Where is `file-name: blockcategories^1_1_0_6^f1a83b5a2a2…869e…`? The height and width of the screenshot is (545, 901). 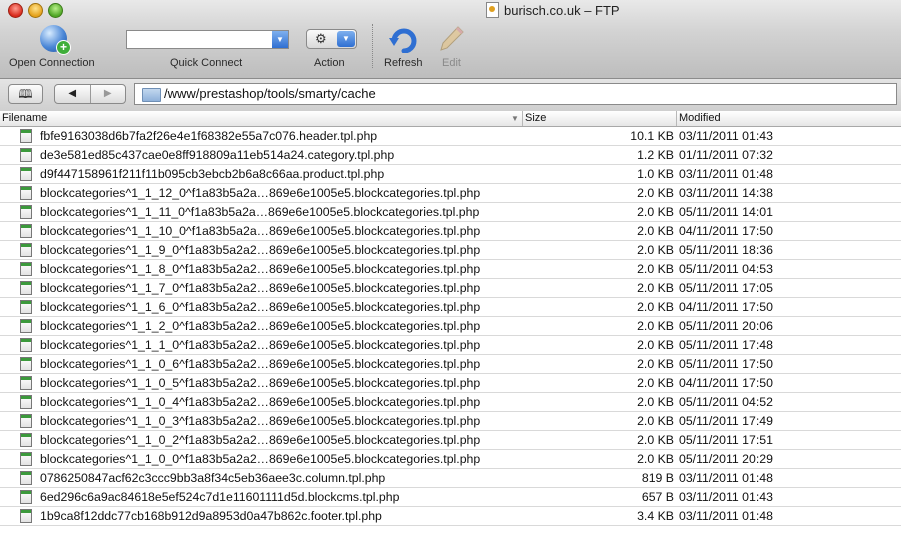 file-name: blockcategories^1_1_0_6^f1a83b5a2a2…869e… is located at coordinates (260, 364).